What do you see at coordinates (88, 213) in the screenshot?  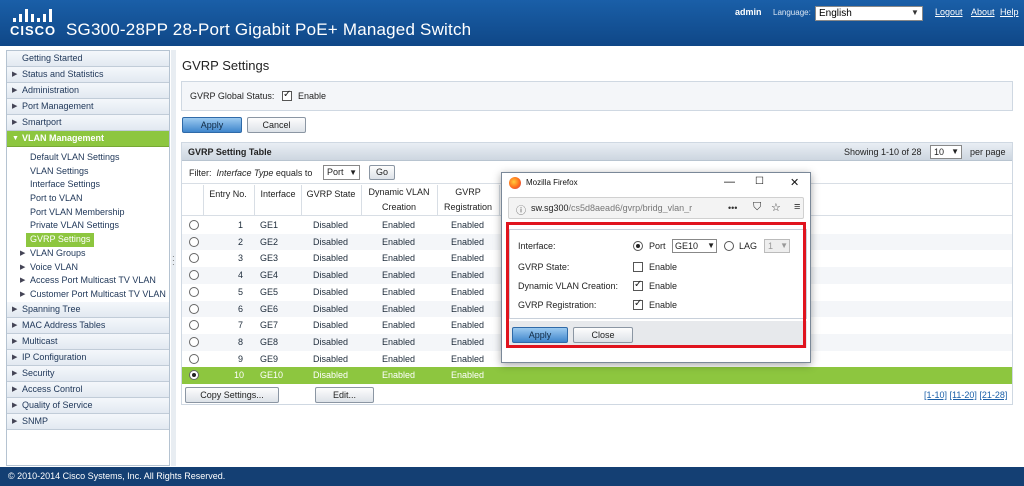 I see `sidebar-item-port-vlan-membership: Port VLAN Membership` at bounding box center [88, 213].